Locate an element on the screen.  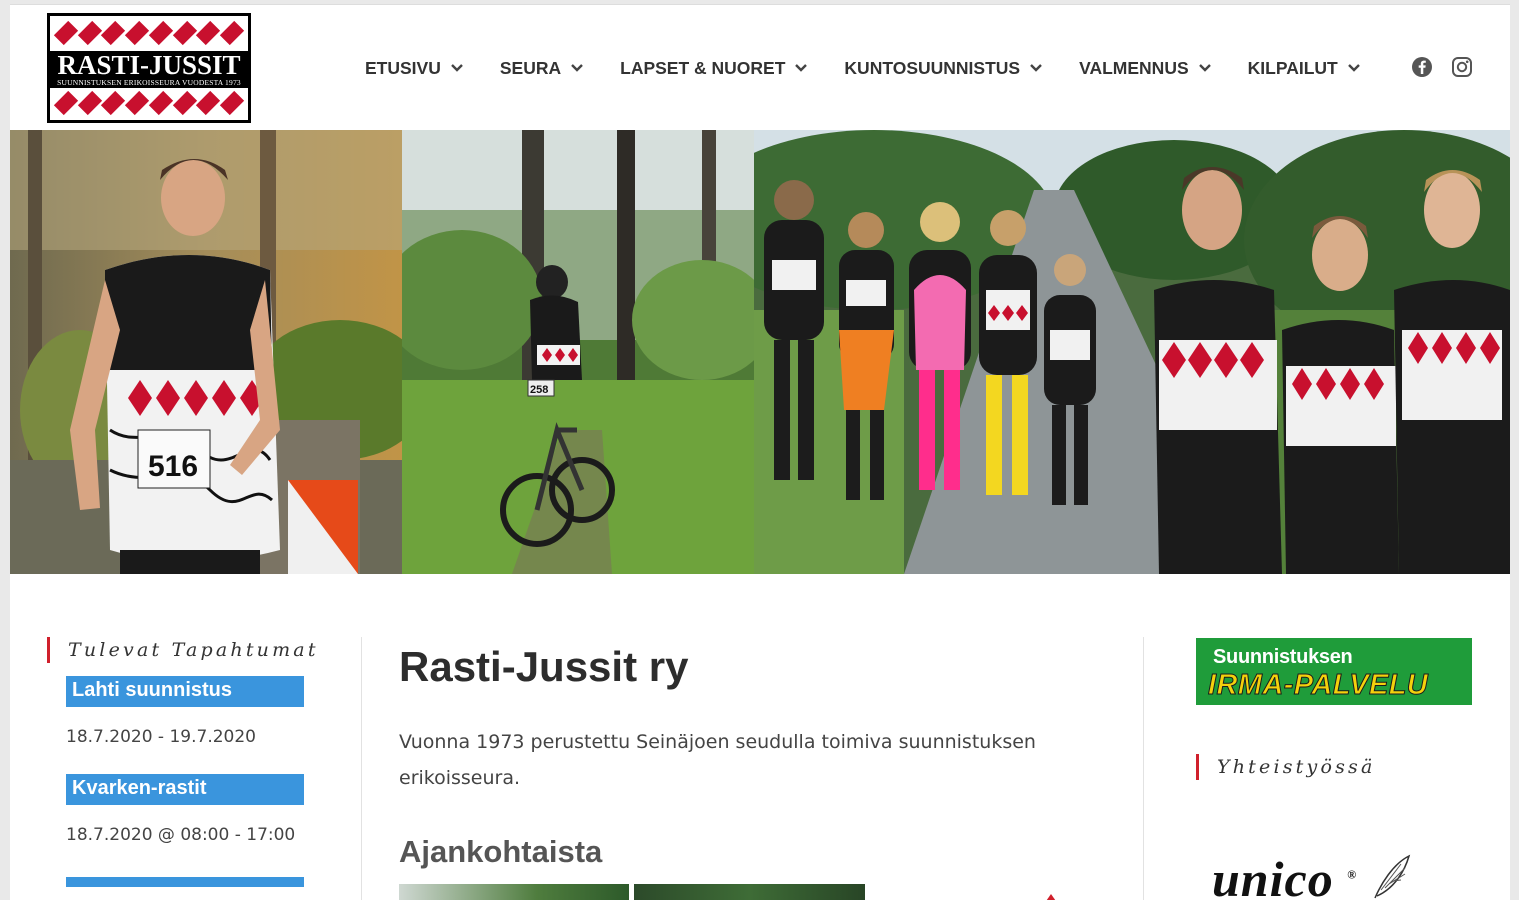
event-link: Lahti suunnistus is located at coordinates (185, 691).